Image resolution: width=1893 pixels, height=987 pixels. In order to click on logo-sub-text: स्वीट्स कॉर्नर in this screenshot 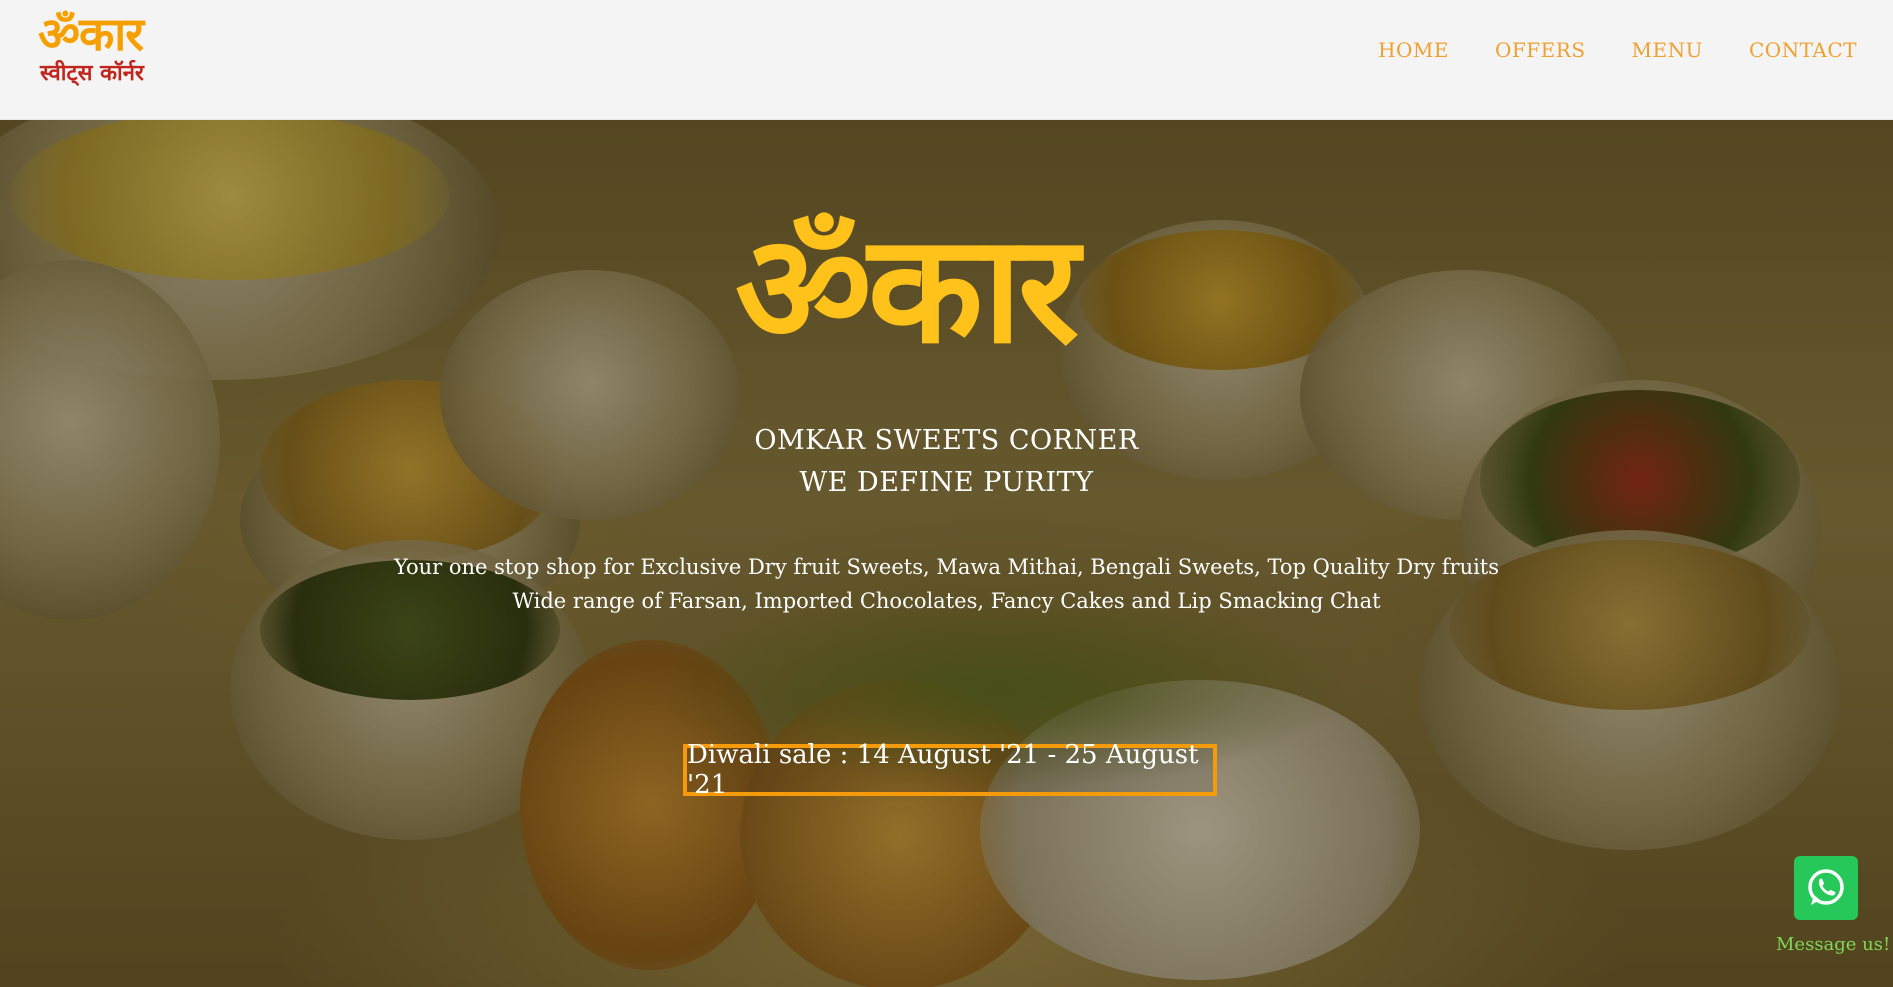, I will do `click(92, 73)`.